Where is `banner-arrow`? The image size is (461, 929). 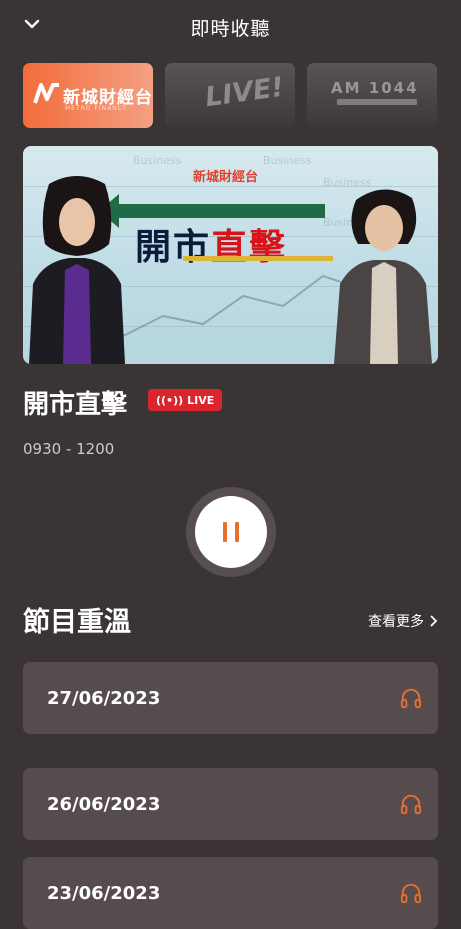
banner-arrow is located at coordinates (212, 211).